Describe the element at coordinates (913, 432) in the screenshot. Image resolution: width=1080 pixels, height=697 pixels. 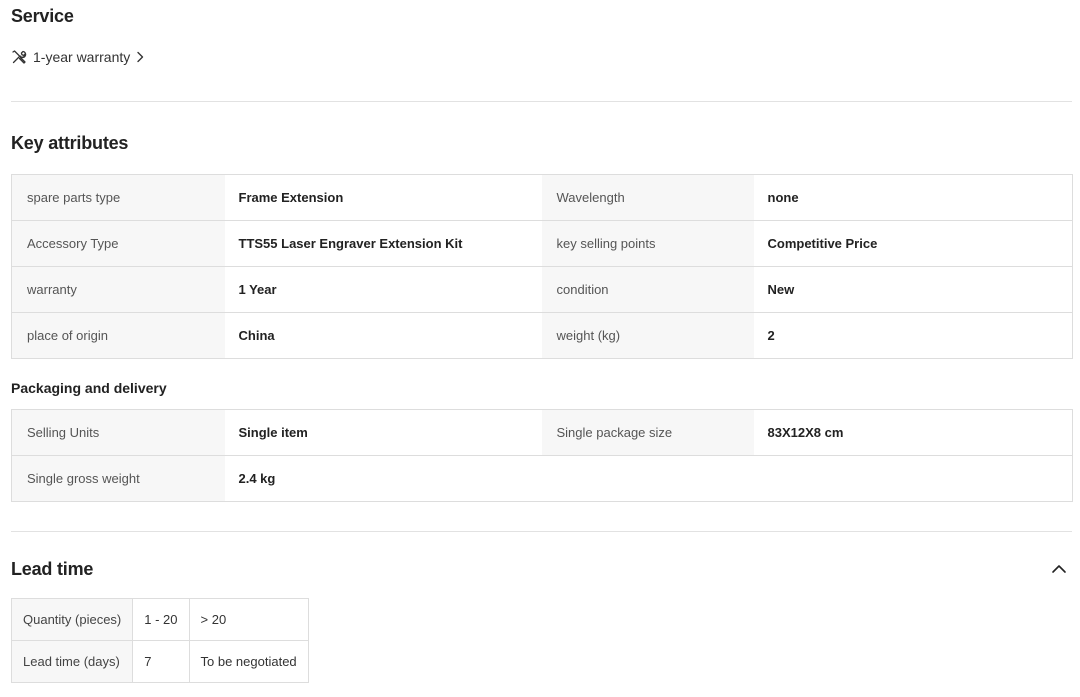
I see `attr-value: 83X12X8 cm` at that location.